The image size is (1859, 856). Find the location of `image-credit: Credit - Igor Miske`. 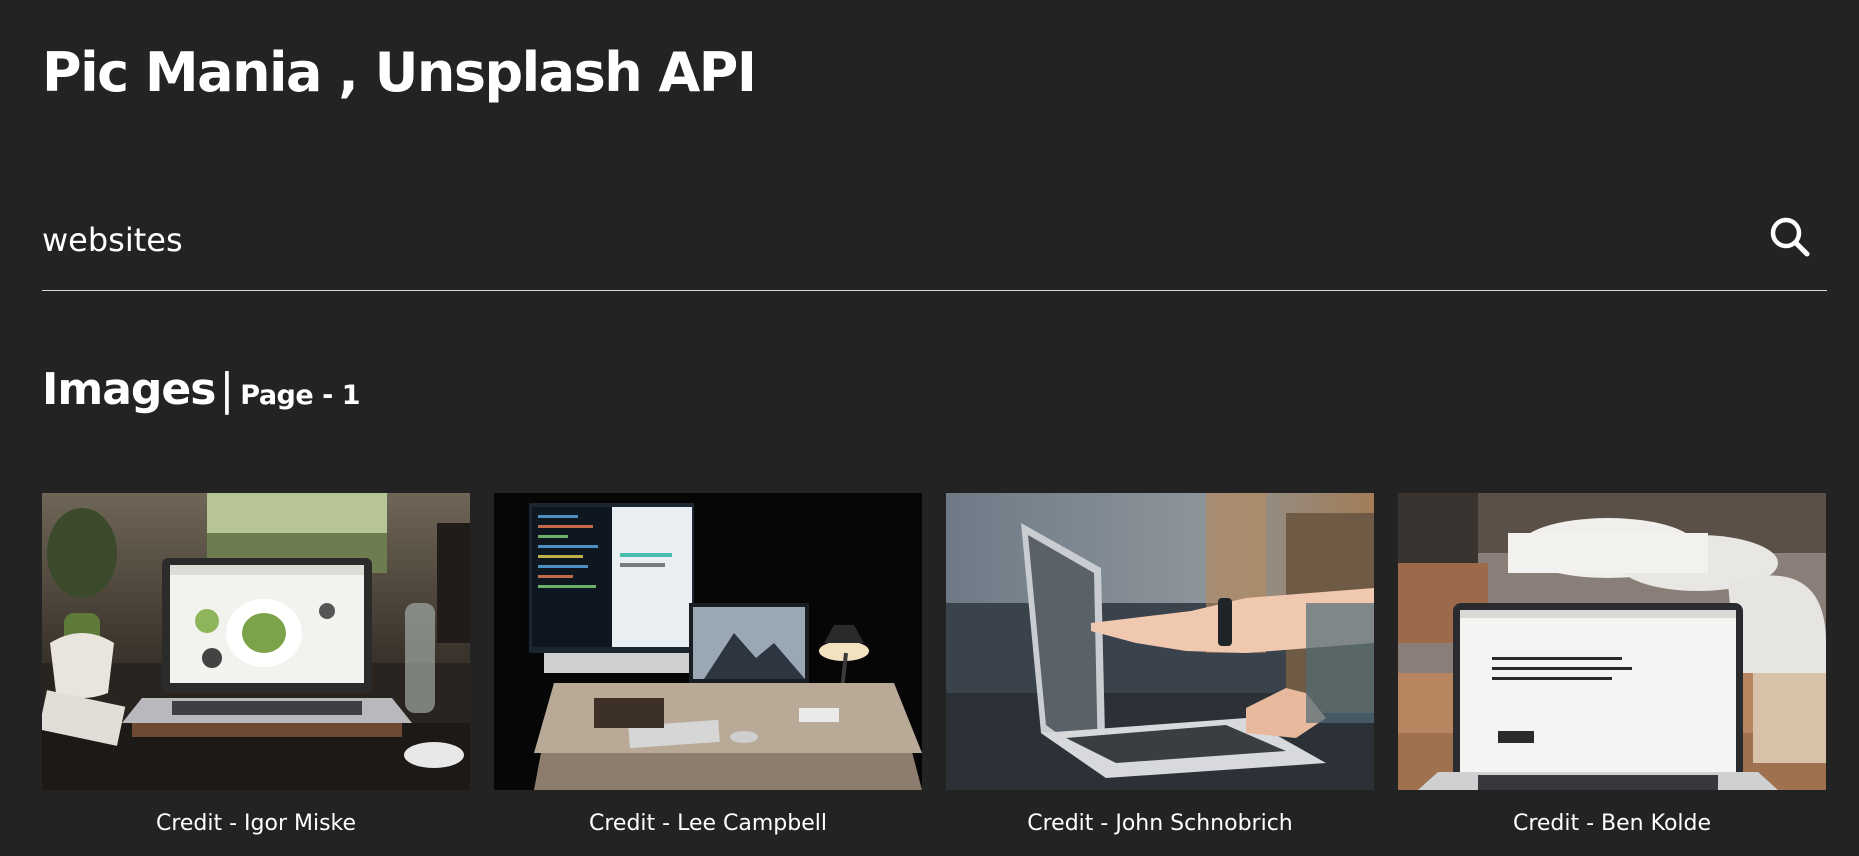

image-credit: Credit - Igor Miske is located at coordinates (256, 823).